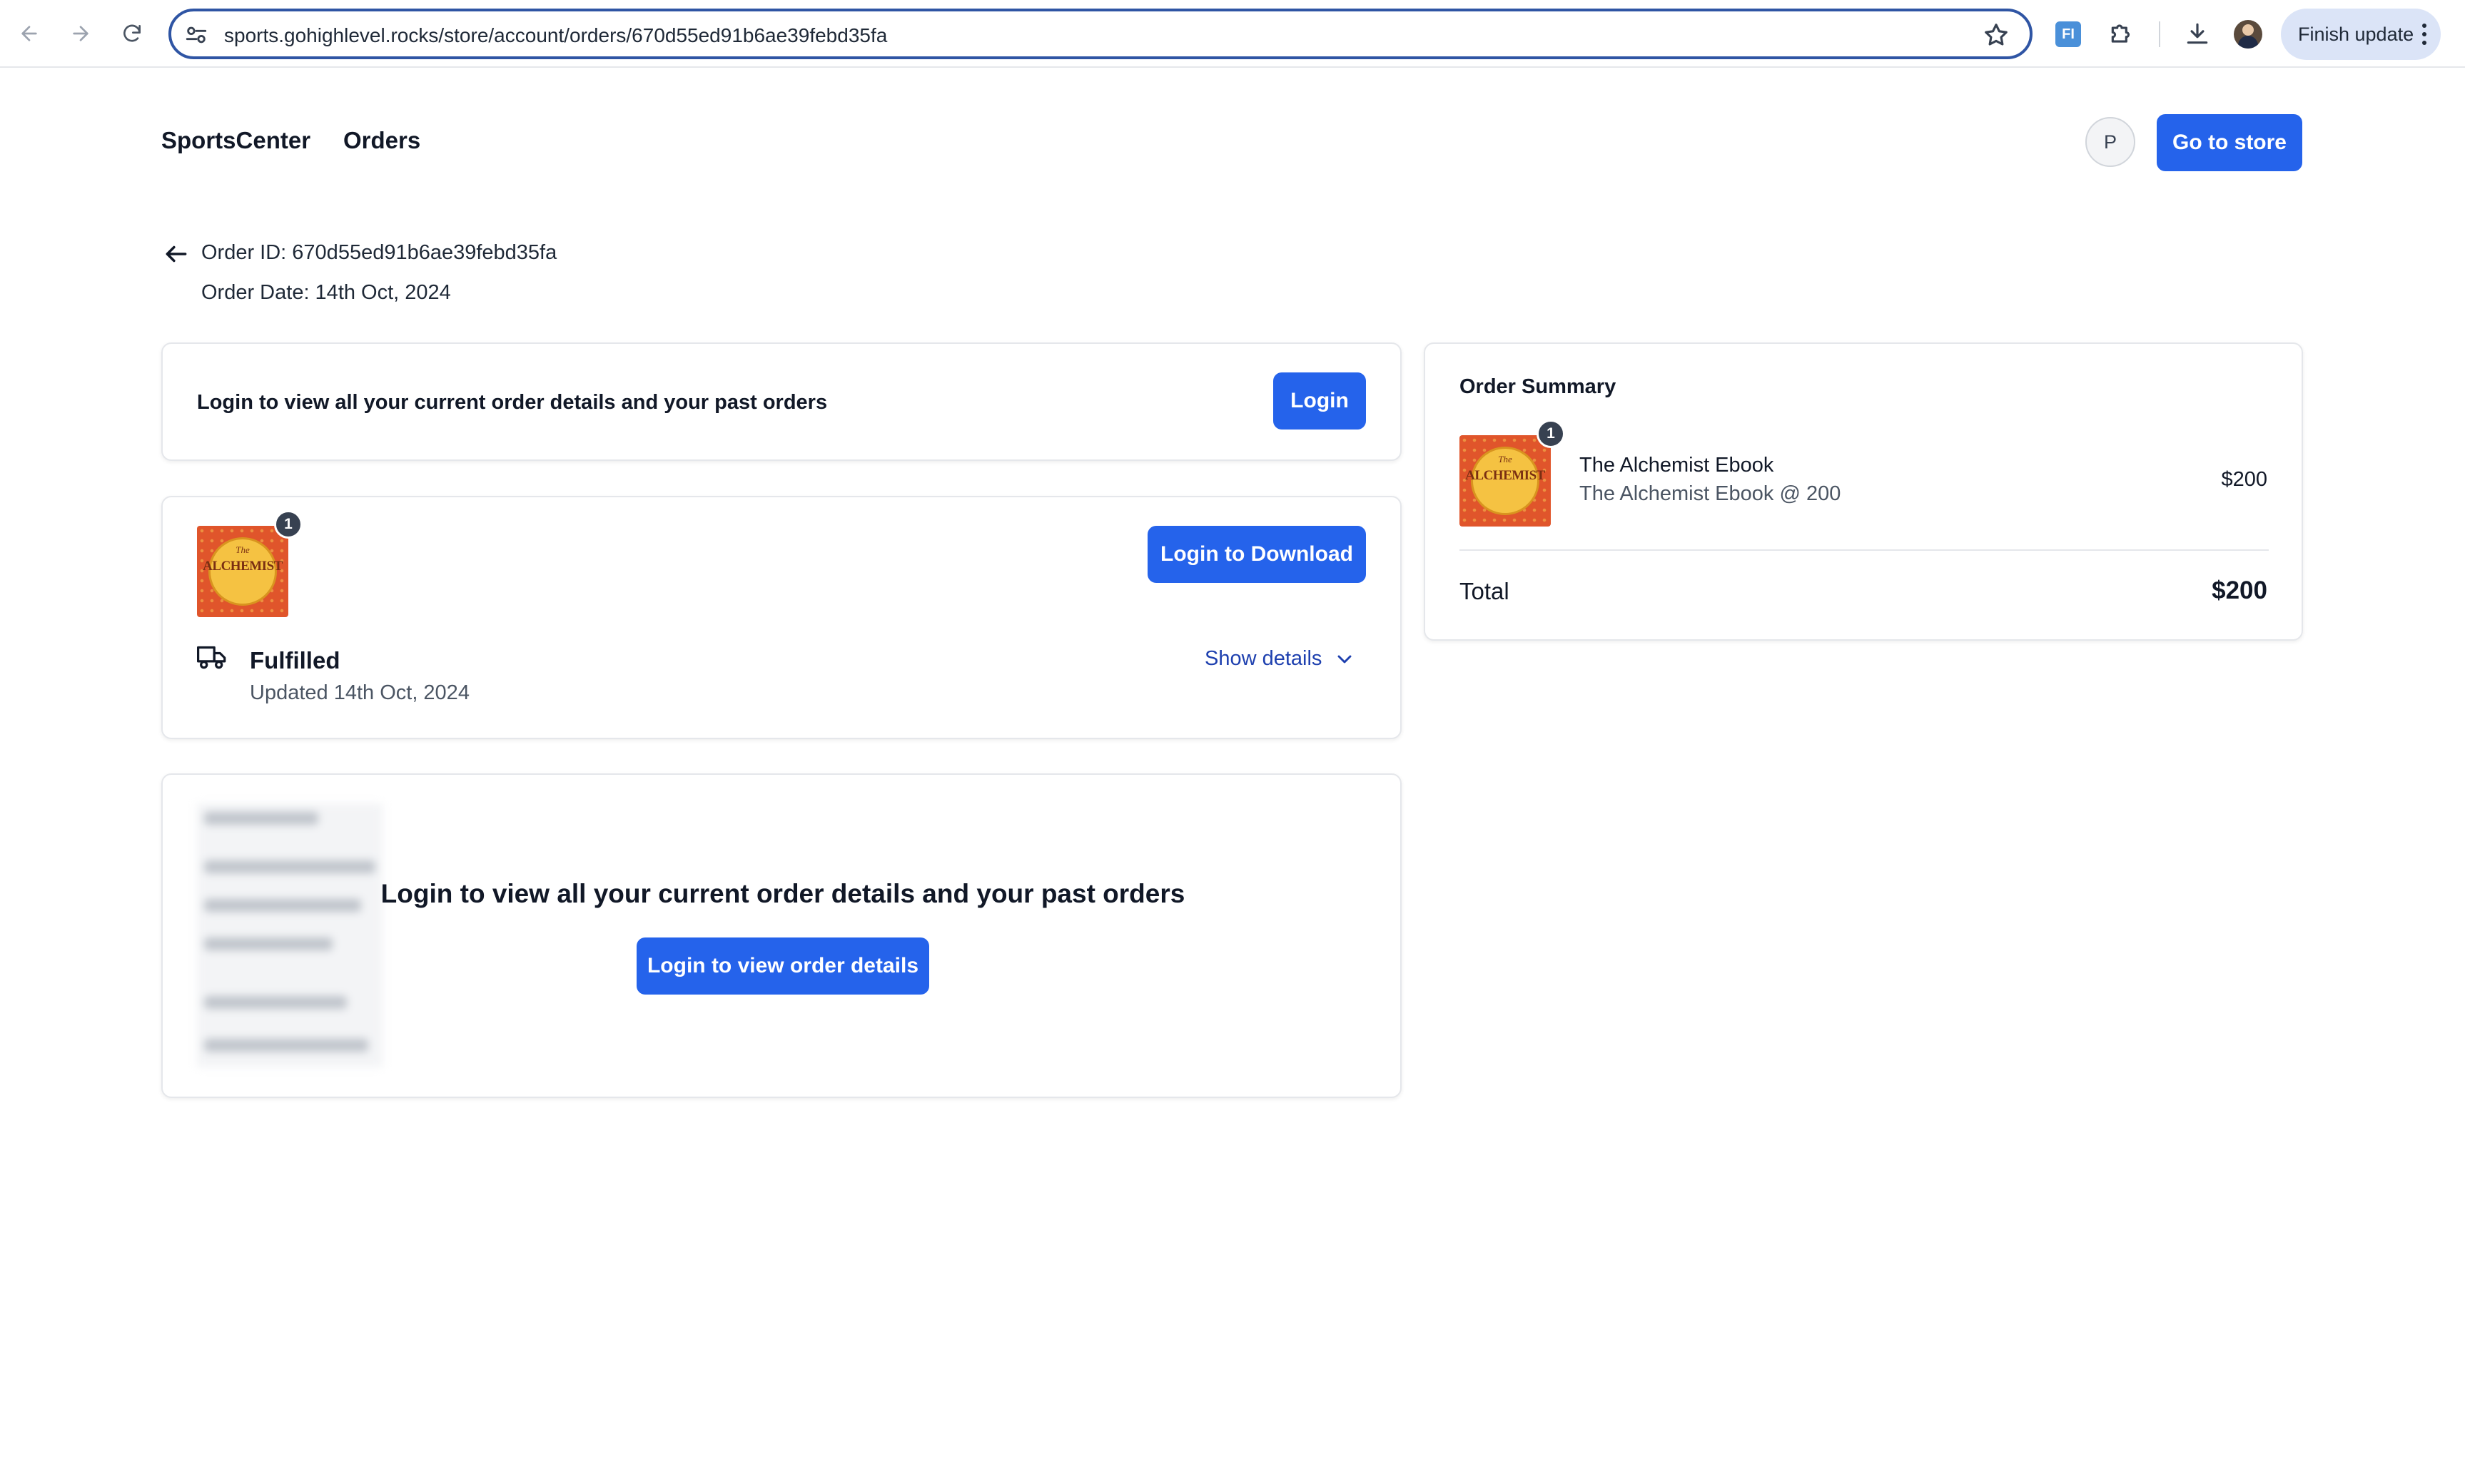 This screenshot has width=2465, height=1484. What do you see at coordinates (1505, 475) in the screenshot?
I see `summary-cover-title-text: ALCHEMIST` at bounding box center [1505, 475].